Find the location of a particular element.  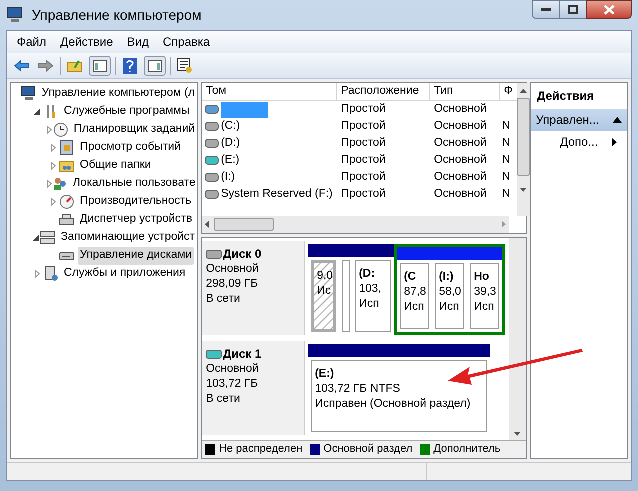

partition-text: (C is located at coordinates (411, 277).